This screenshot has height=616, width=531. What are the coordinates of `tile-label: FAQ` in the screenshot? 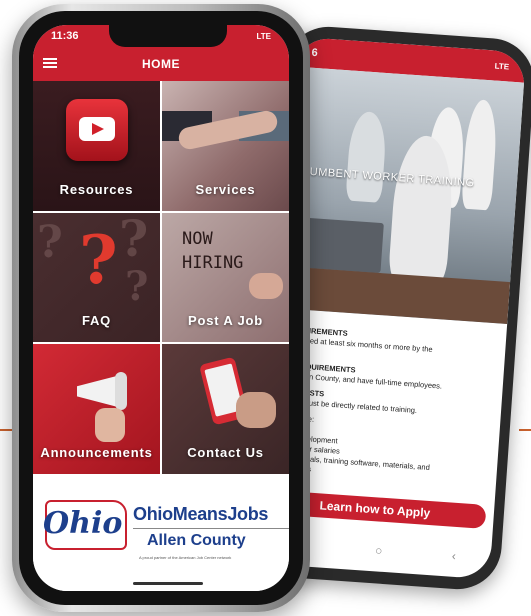 It's located at (96, 321).